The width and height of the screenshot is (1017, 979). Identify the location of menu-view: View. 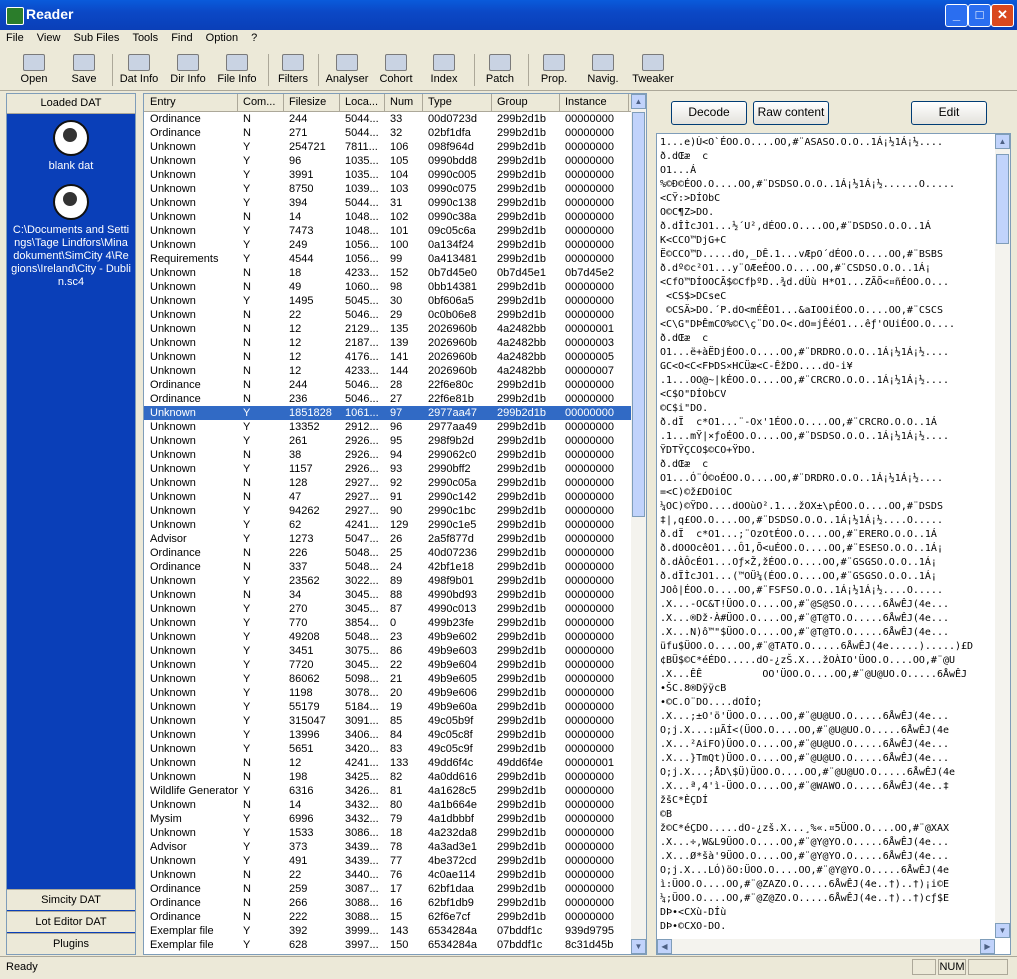
(48, 37).